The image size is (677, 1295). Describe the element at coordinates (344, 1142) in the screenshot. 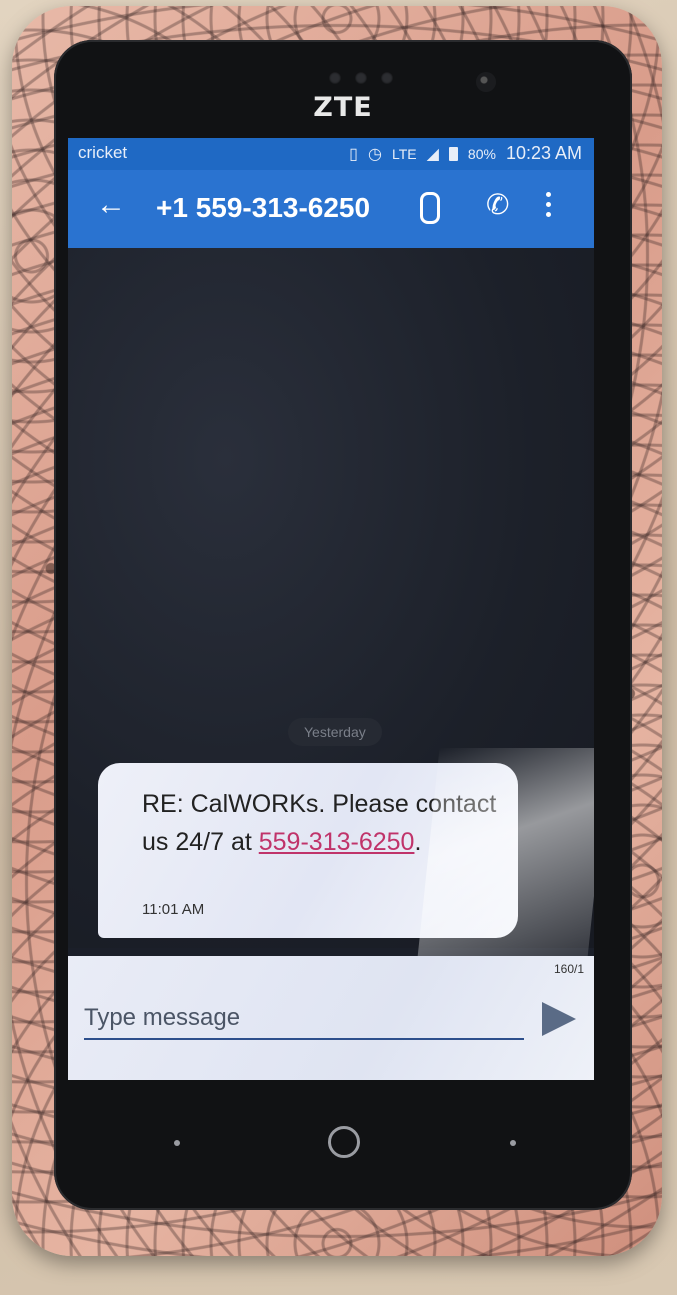

I see `home-nav-button` at that location.